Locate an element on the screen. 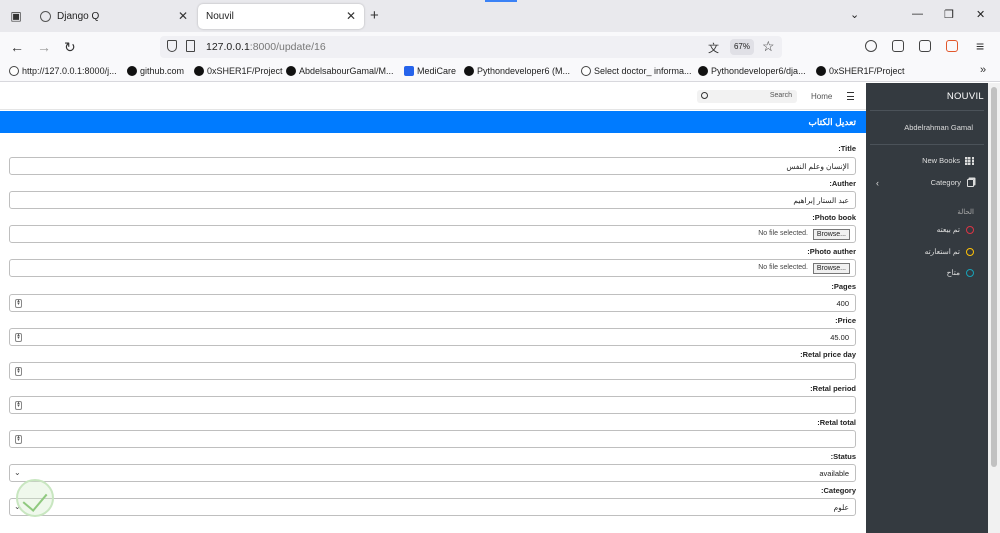  extension-fox-icon is located at coordinates (952, 46).